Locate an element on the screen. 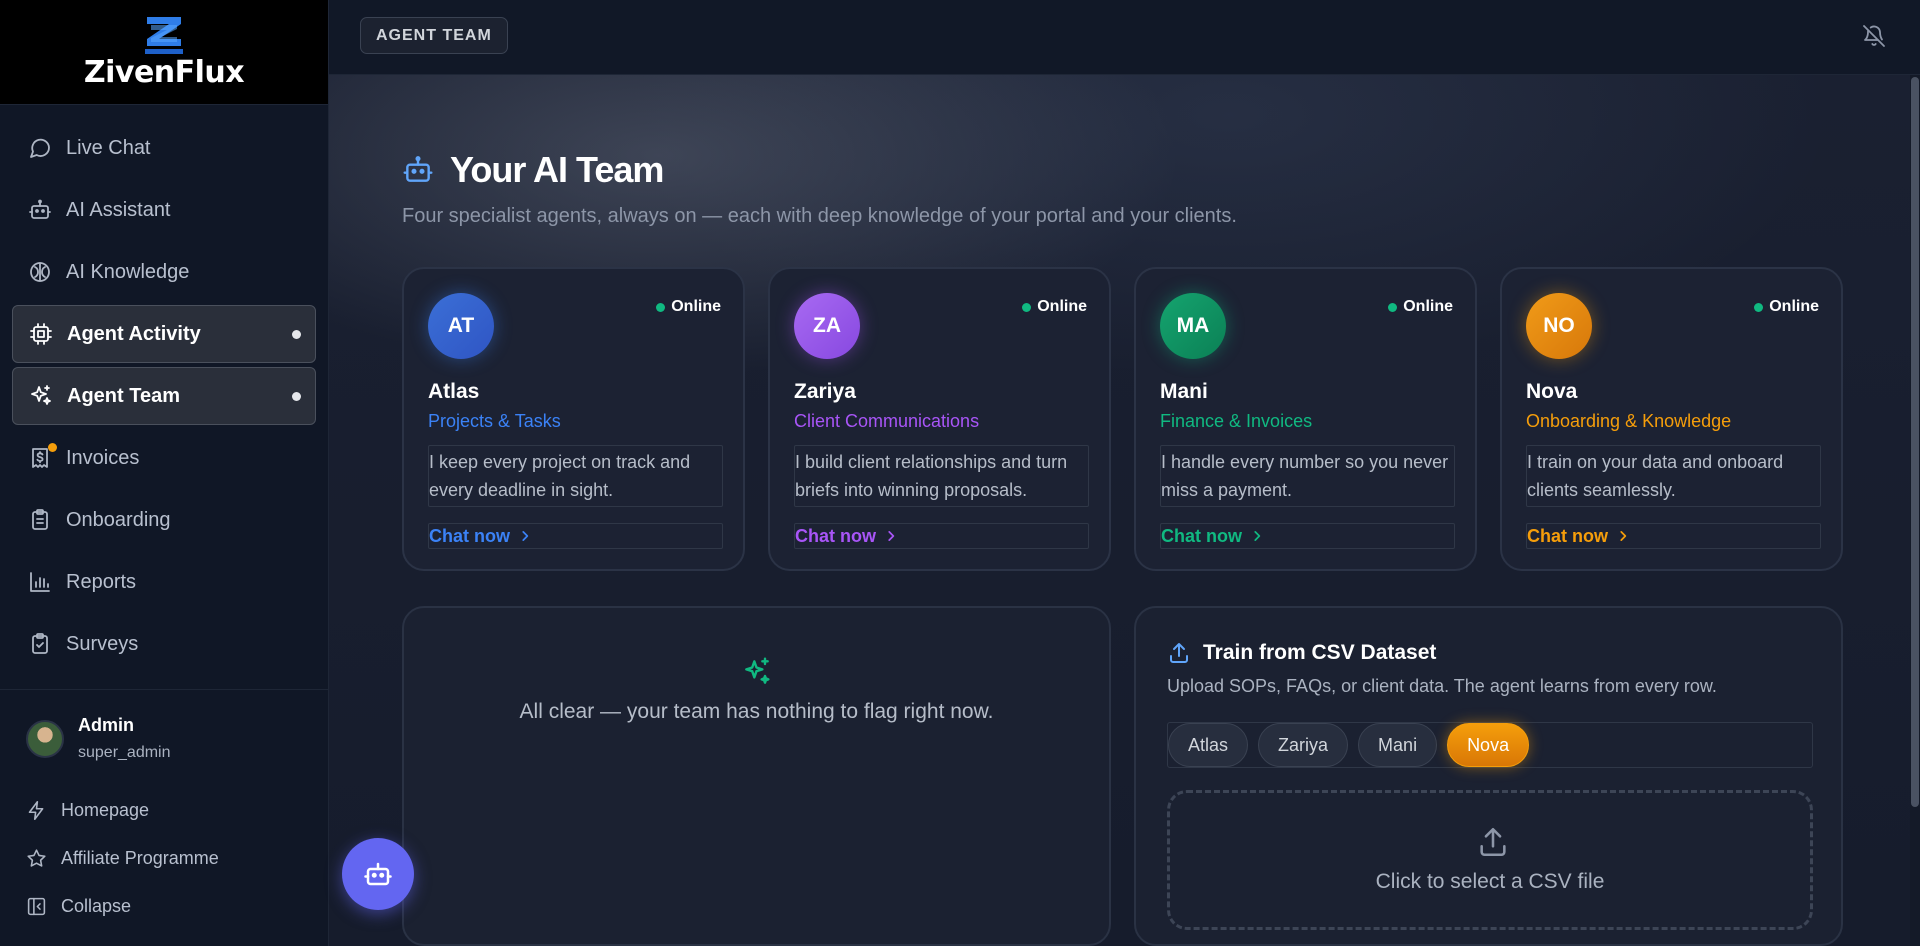 The height and width of the screenshot is (946, 1920). logo: ZivenFlux is located at coordinates (164, 52).